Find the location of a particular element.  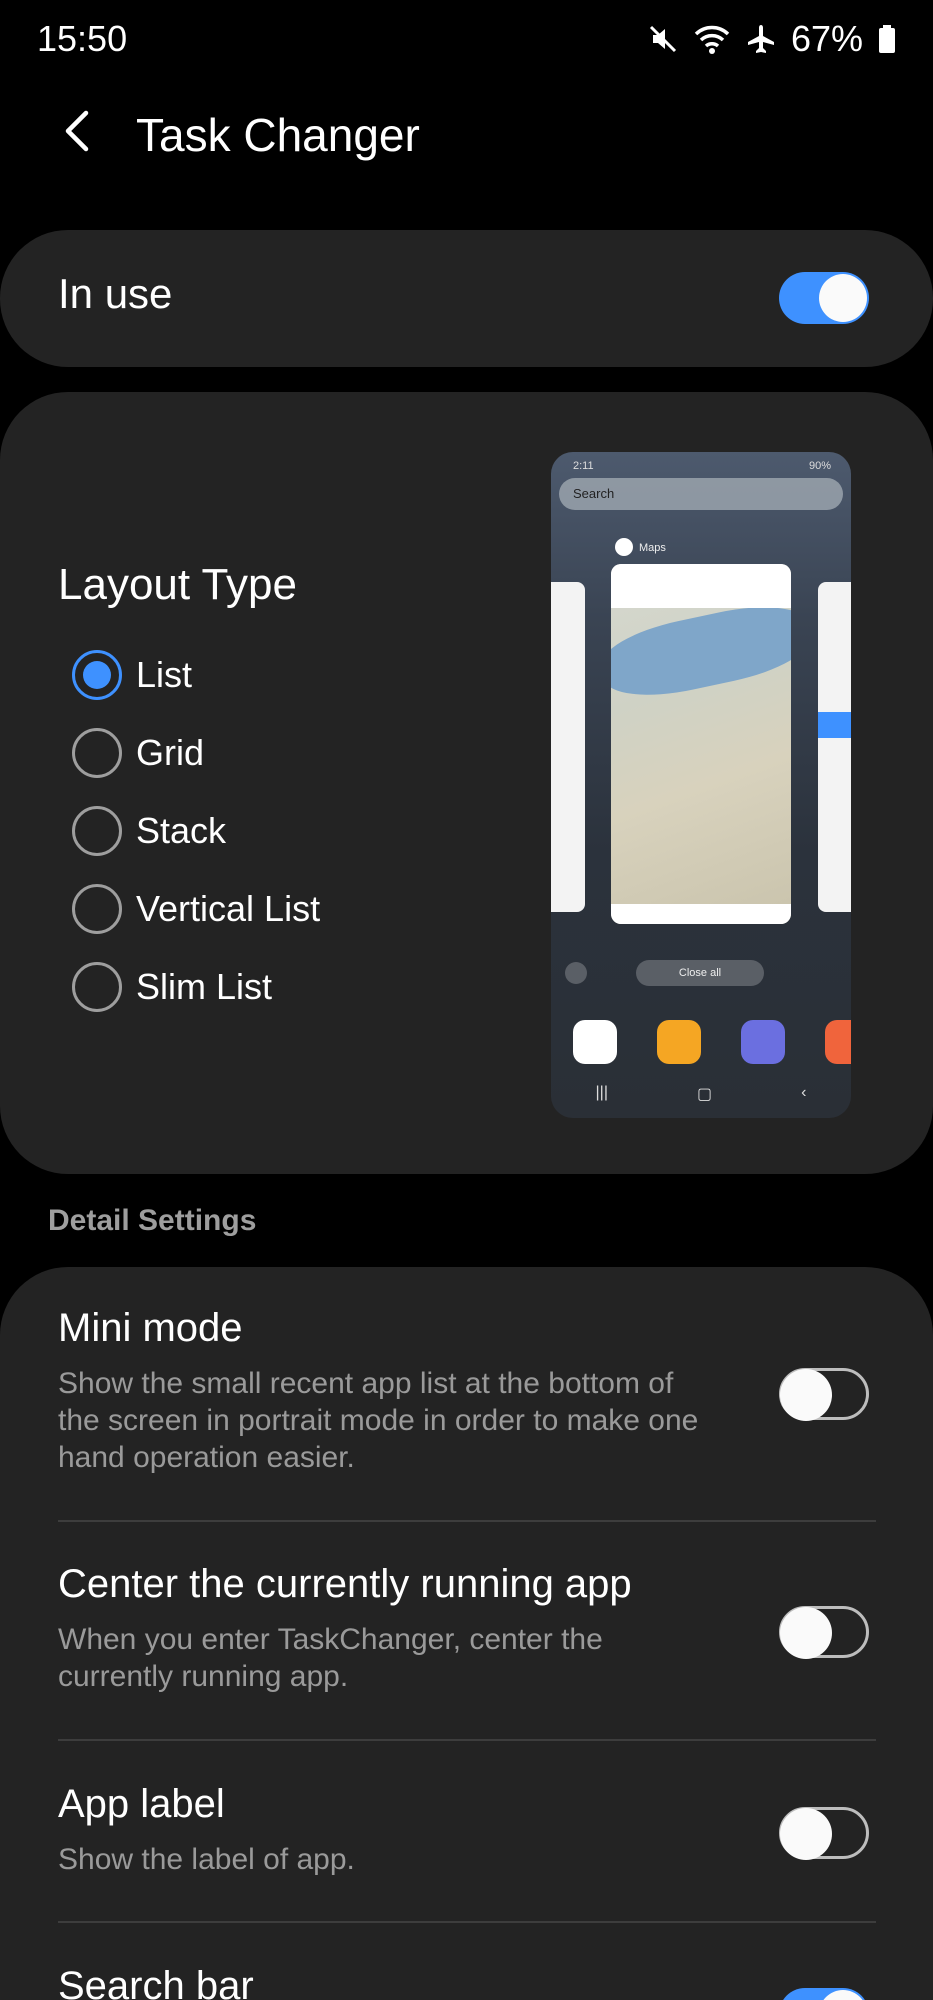

setting-title: Center the currently running app is located at coordinates (345, 1584).